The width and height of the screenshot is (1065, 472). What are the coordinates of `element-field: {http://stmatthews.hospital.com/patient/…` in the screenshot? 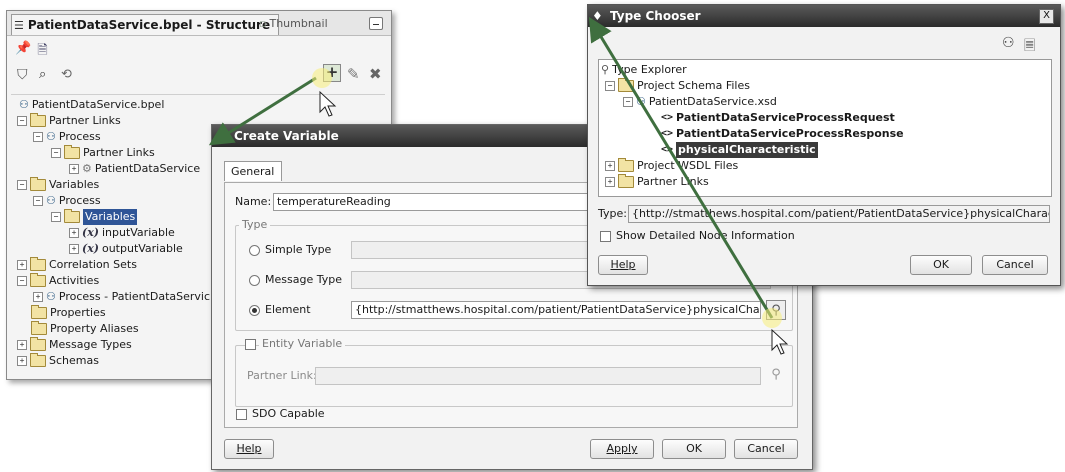 It's located at (556, 310).